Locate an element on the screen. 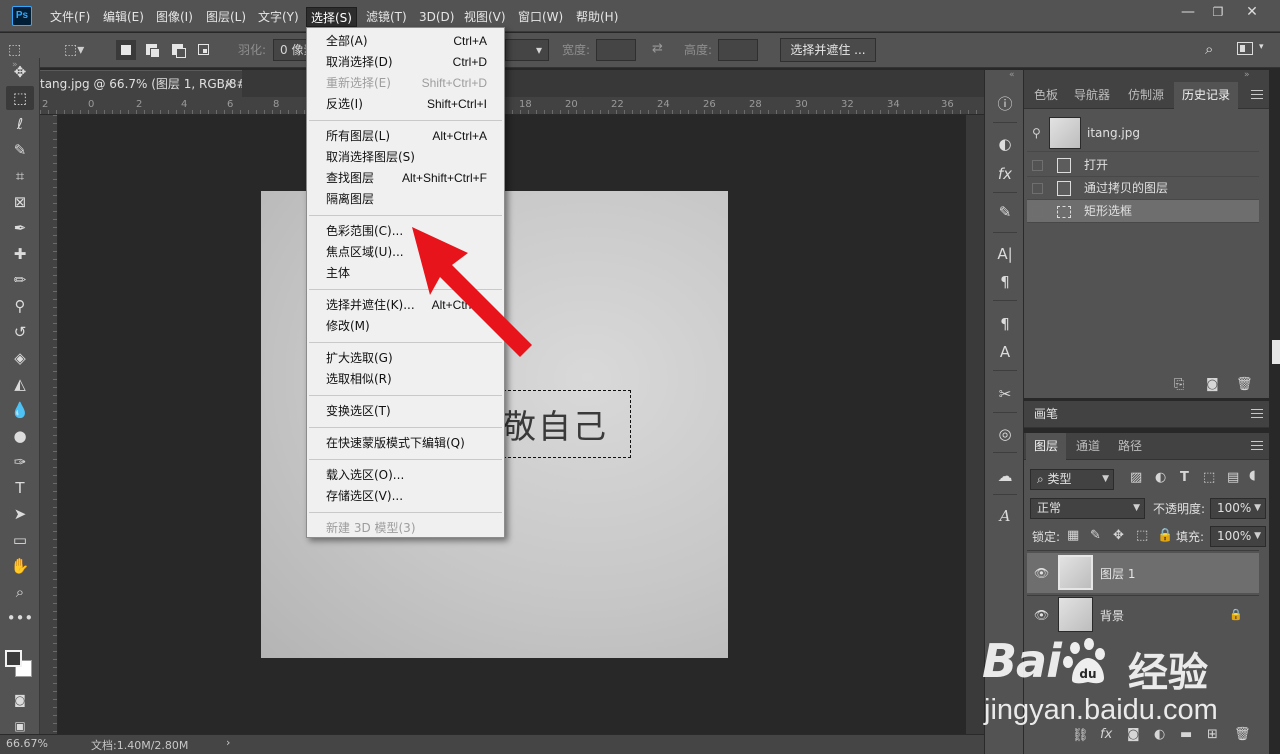 This screenshot has height=754, width=1280. rectangular-marquee-icon: ⬚ is located at coordinates (20, 98).